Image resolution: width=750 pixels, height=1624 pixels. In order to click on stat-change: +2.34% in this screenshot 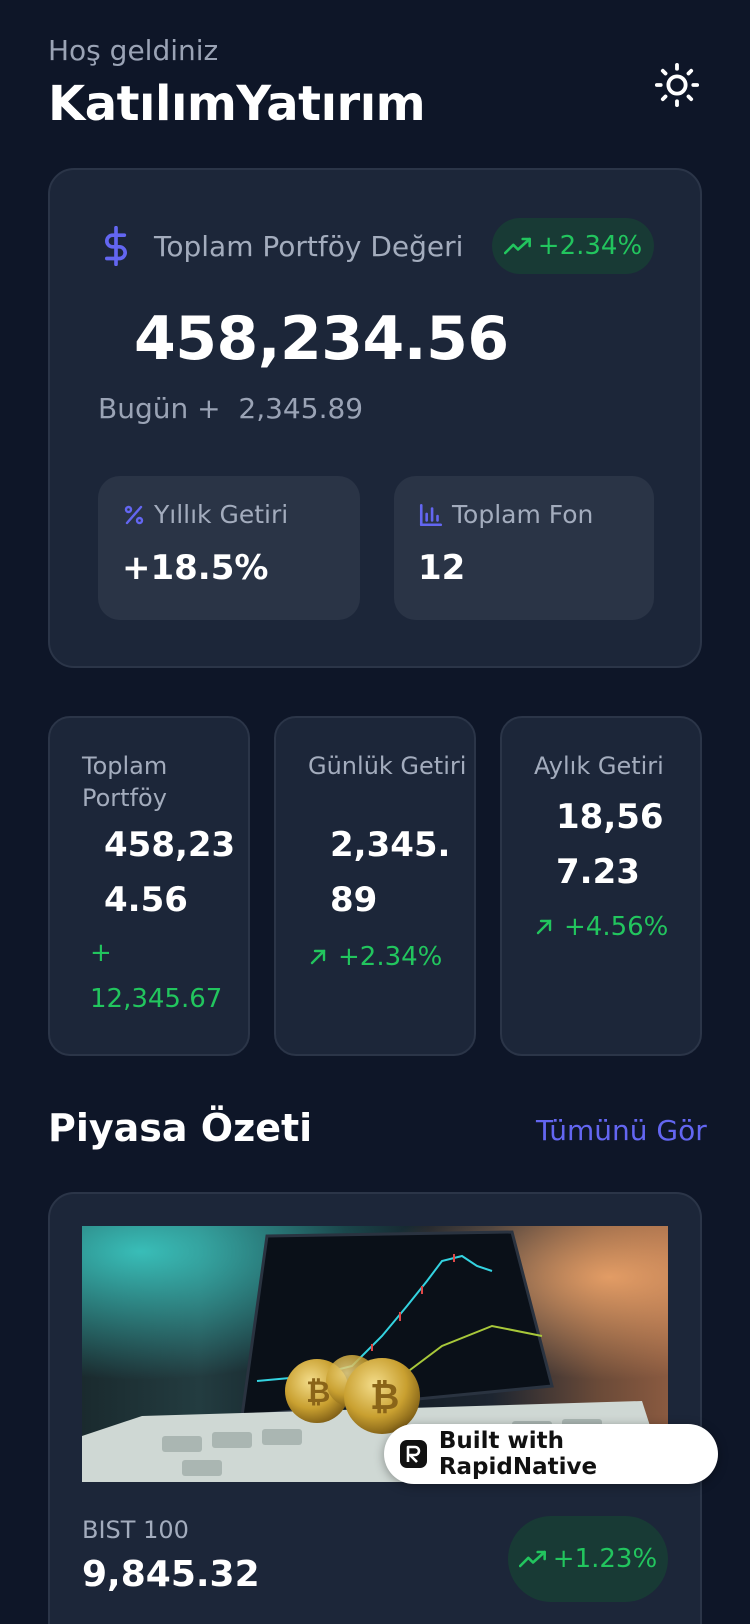, I will do `click(390, 957)`.